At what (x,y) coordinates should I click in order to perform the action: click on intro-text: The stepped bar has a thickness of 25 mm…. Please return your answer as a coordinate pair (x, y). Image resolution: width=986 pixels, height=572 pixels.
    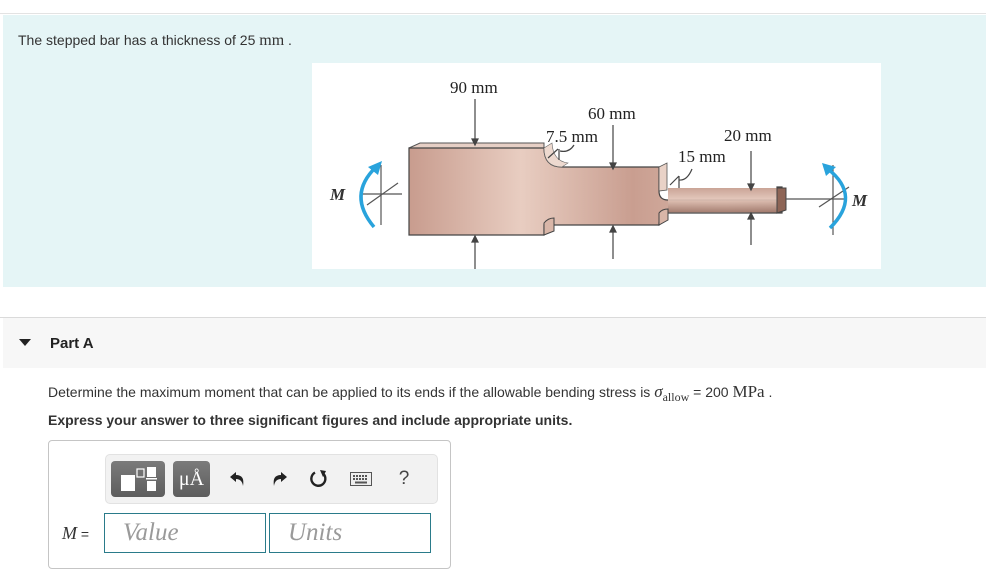
    Looking at the image, I should click on (155, 41).